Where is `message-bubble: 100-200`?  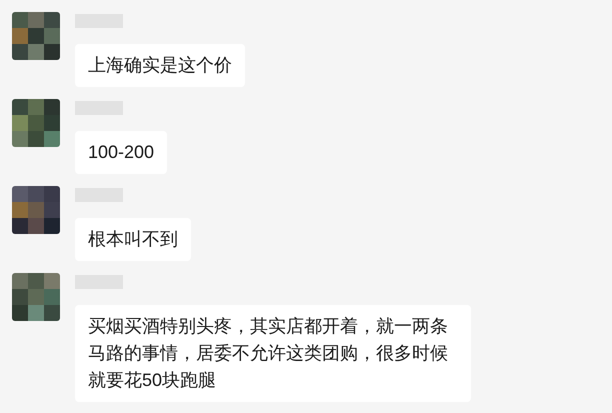 message-bubble: 100-200 is located at coordinates (121, 152).